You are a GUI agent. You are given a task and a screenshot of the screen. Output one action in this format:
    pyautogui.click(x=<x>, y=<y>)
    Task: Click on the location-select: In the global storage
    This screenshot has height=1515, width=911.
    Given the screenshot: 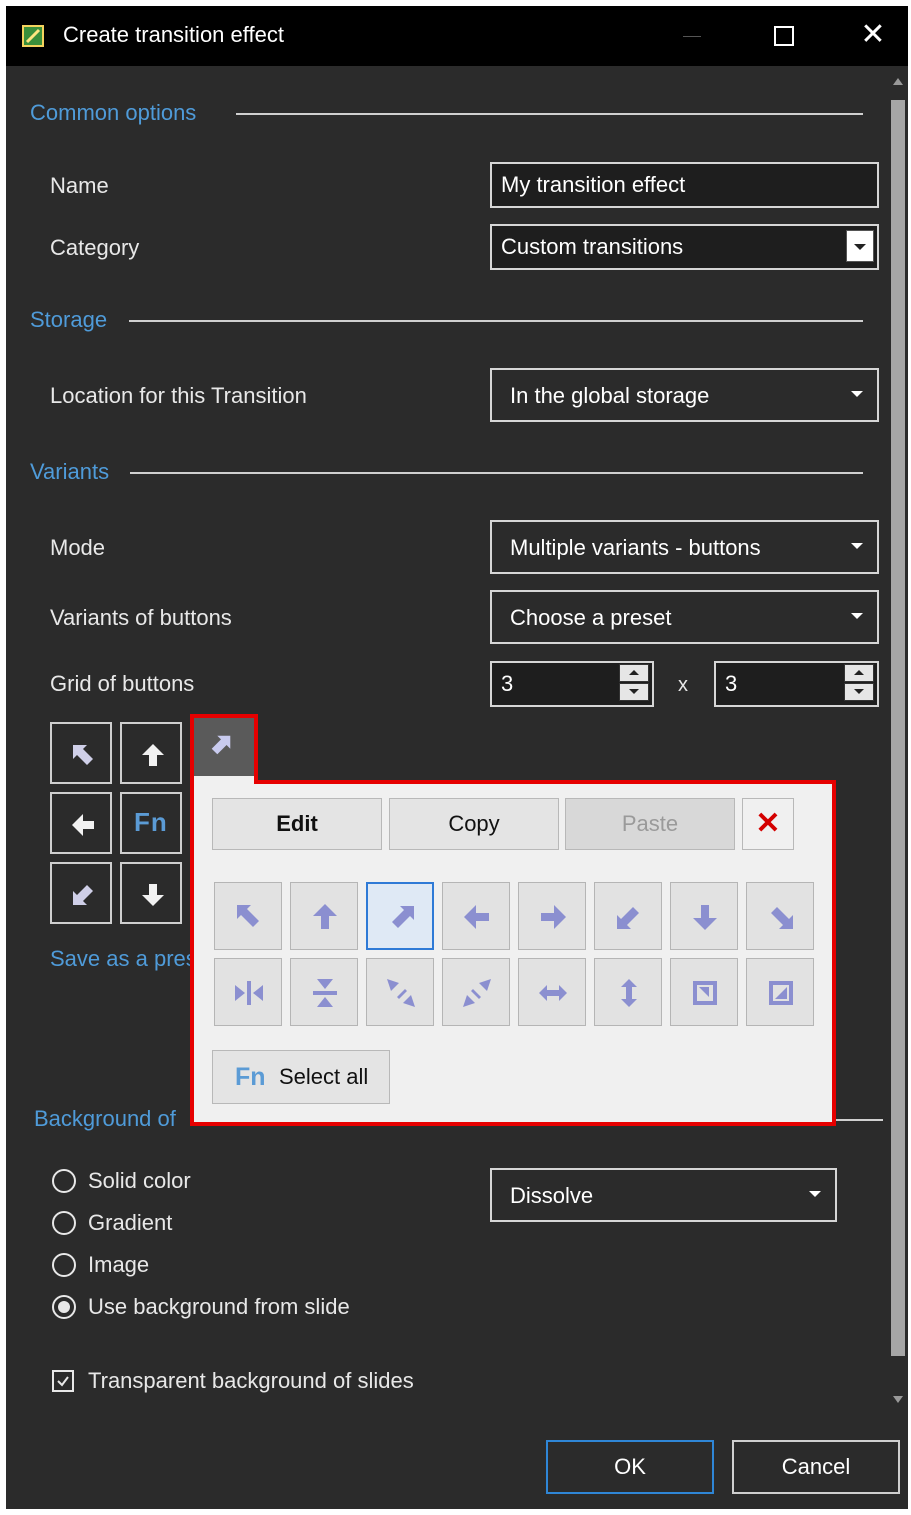 What is the action you would take?
    pyautogui.click(x=684, y=395)
    